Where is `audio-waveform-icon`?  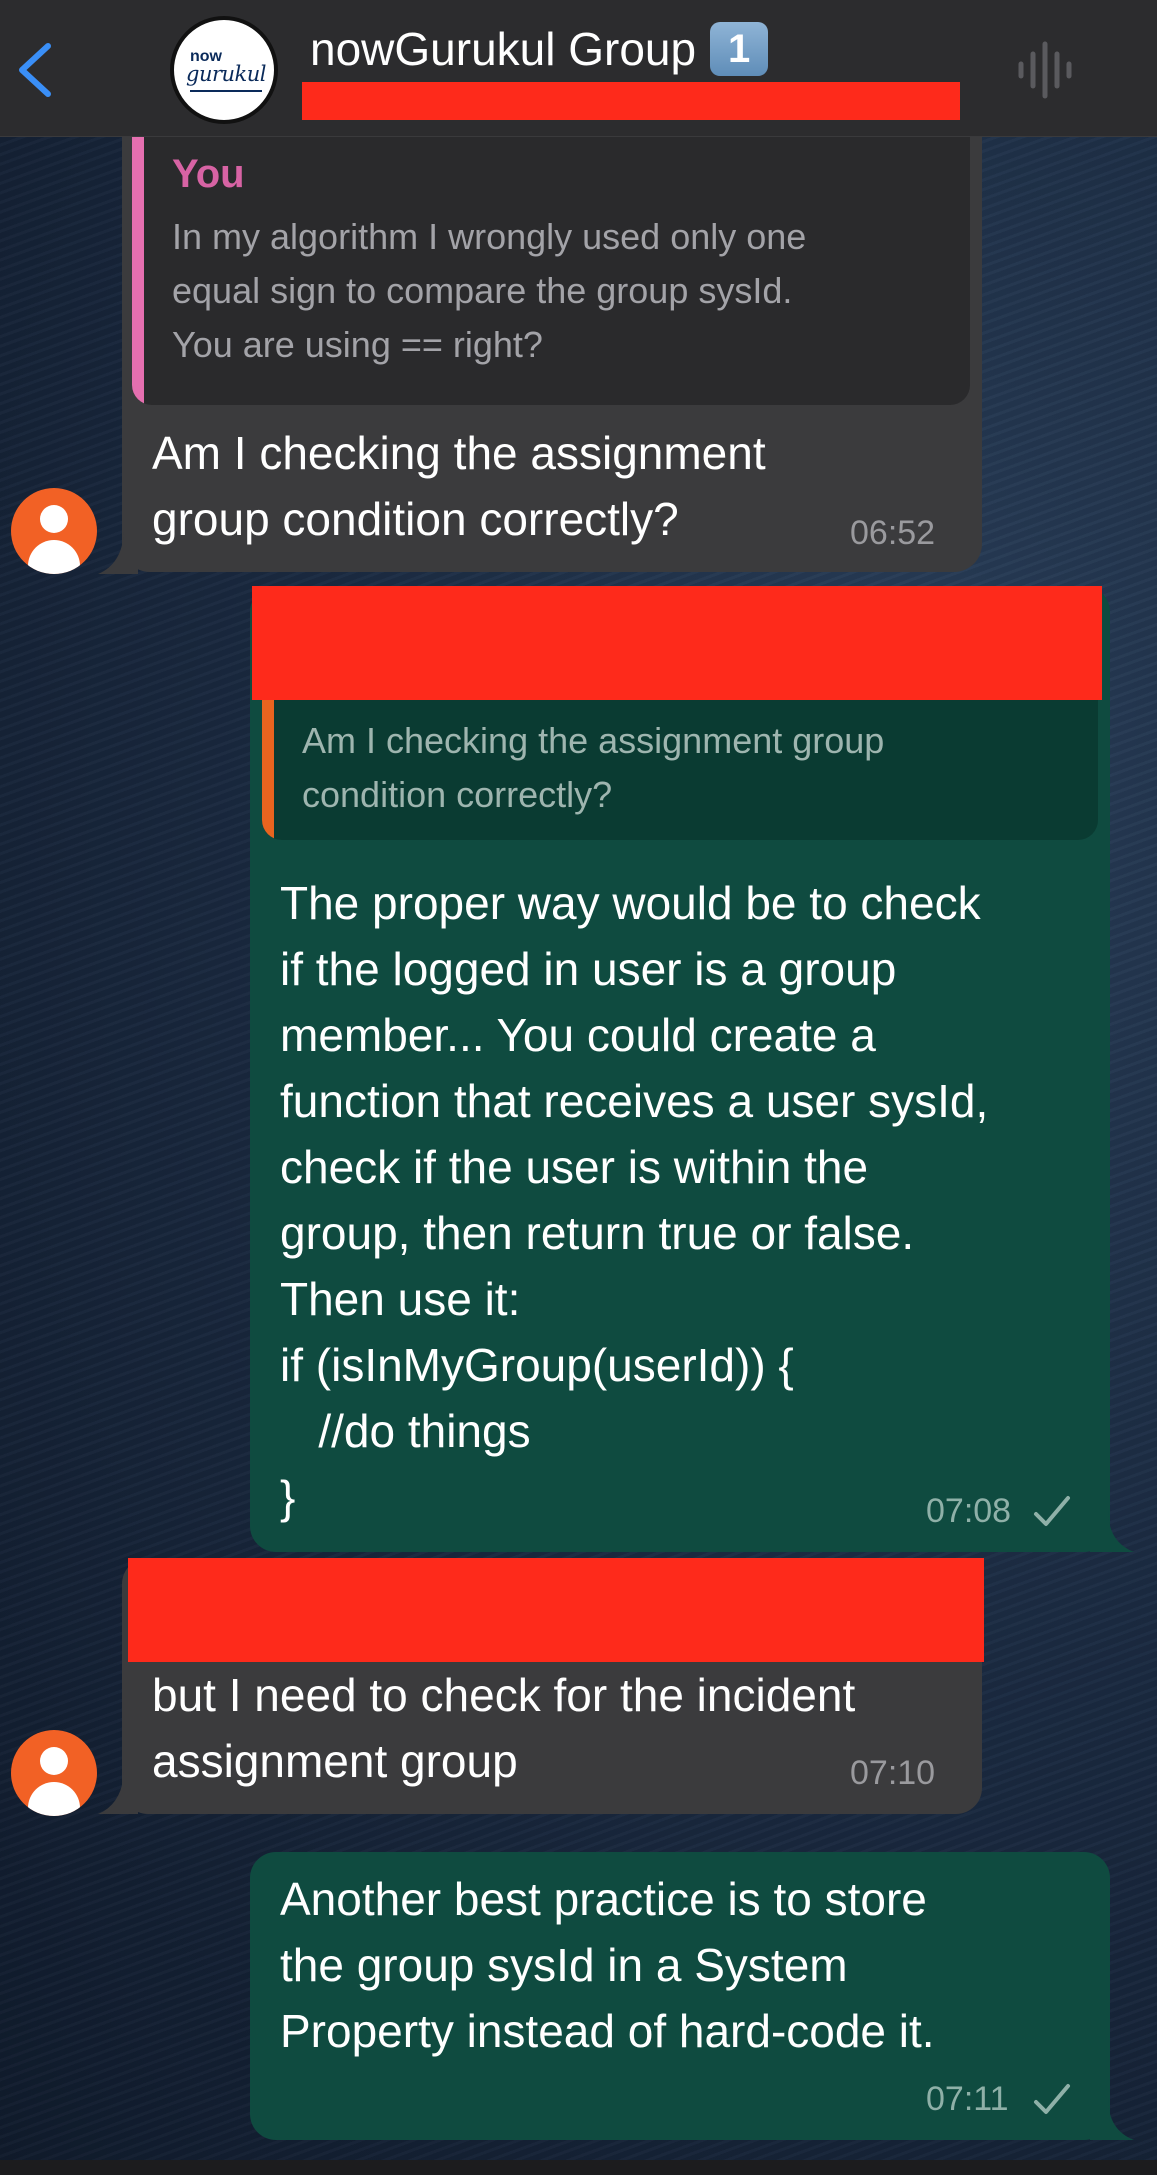
audio-waveform-icon is located at coordinates (1045, 70).